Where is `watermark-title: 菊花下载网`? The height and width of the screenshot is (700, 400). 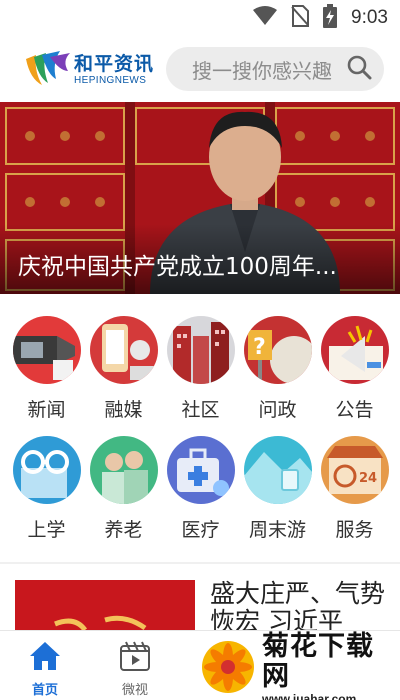 watermark-title: 菊花下载网 is located at coordinates (318, 661).